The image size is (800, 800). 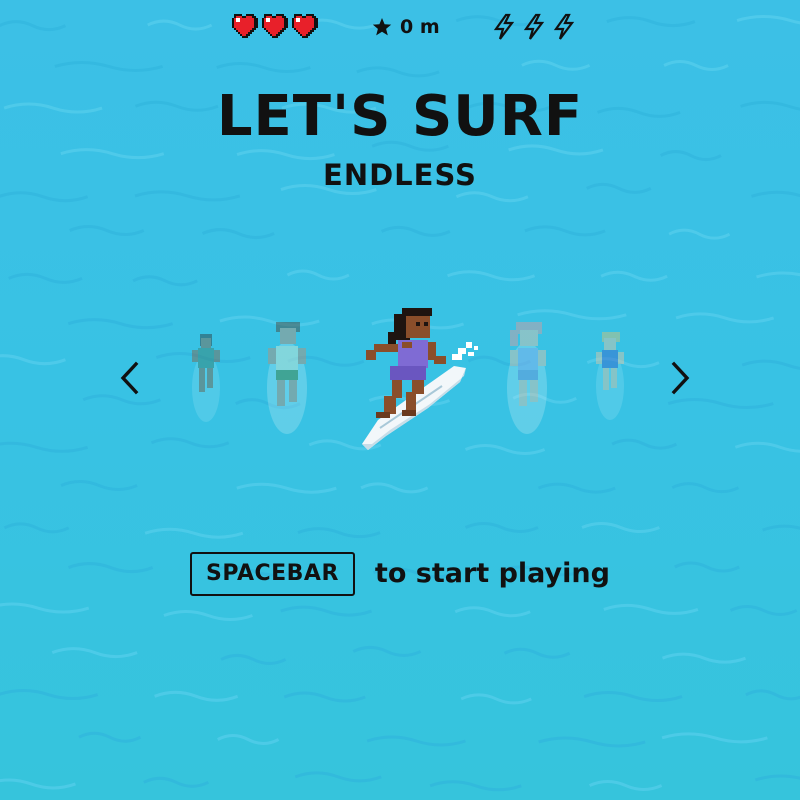 What do you see at coordinates (272, 574) in the screenshot?
I see `spacebar-key: SPACEBAR` at bounding box center [272, 574].